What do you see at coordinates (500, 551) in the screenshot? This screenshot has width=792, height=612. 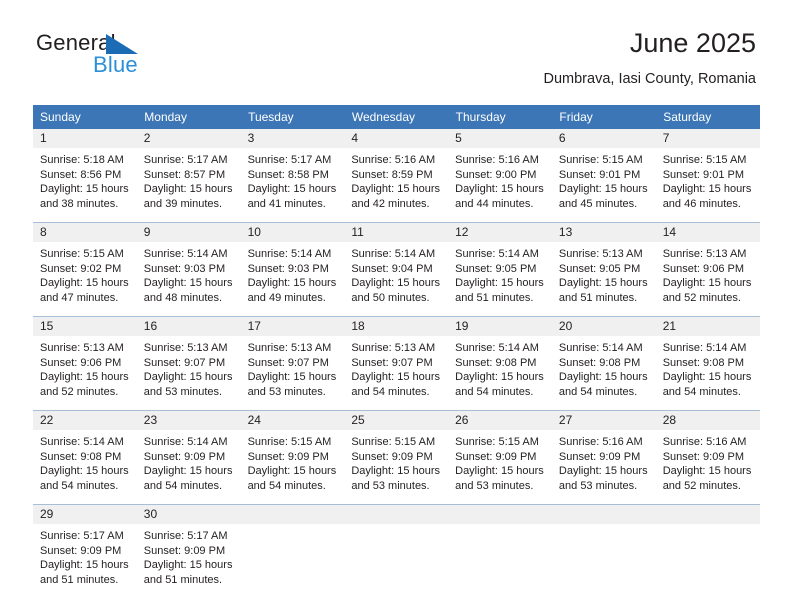 I see `day-cell-empty` at bounding box center [500, 551].